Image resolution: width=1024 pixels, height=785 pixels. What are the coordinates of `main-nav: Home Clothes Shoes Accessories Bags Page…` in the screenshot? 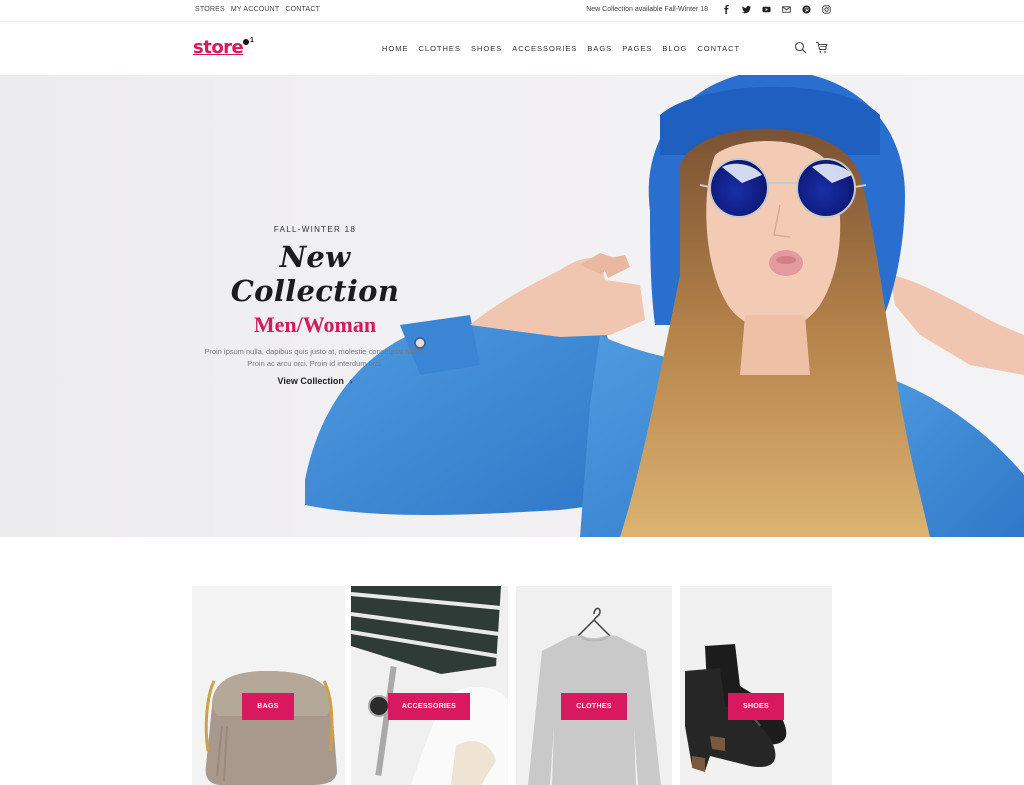 It's located at (561, 48).